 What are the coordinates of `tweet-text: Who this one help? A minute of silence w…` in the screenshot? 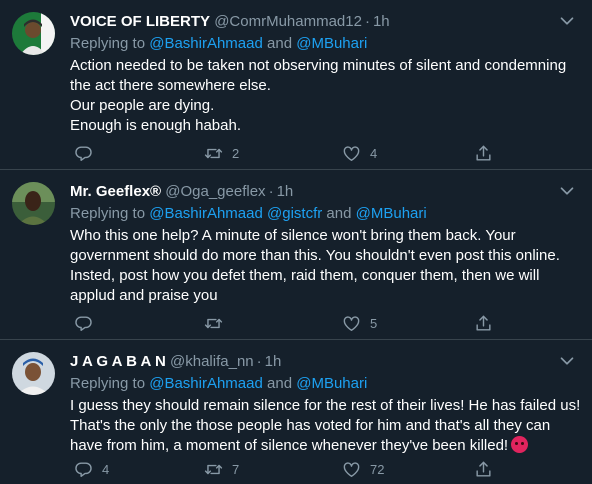 It's located at (326, 266).